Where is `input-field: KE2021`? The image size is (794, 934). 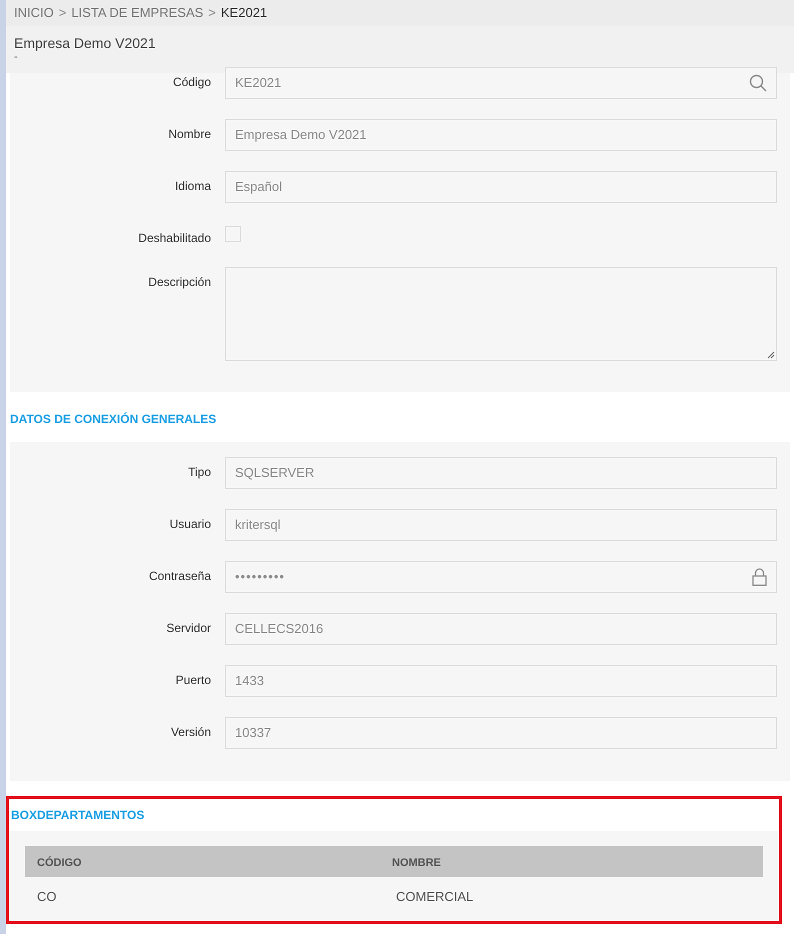
input-field: KE2021 is located at coordinates (501, 83).